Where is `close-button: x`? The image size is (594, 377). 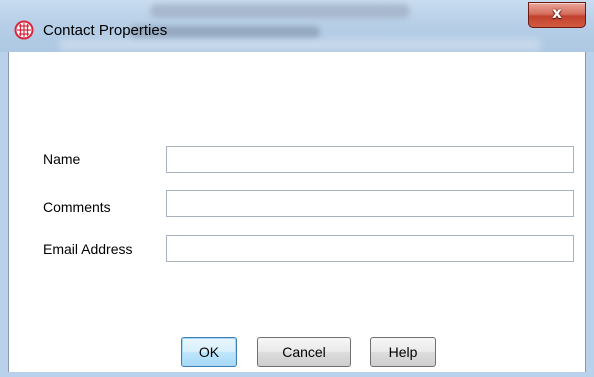
close-button: x is located at coordinates (557, 15).